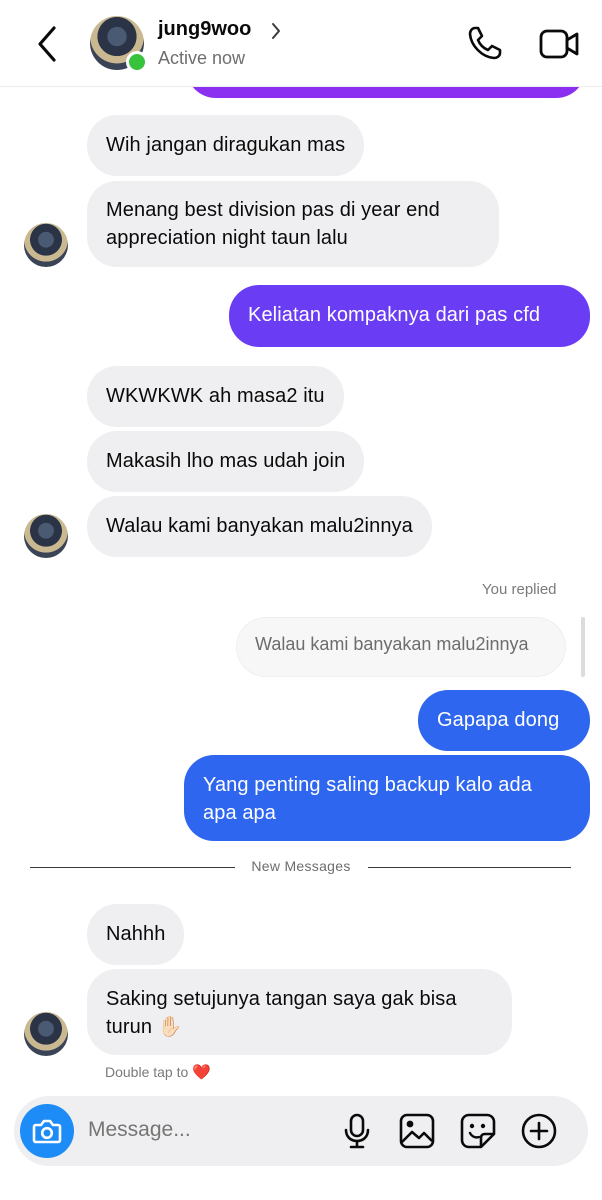  I want to click on chevron-right-icon, so click(276, 31).